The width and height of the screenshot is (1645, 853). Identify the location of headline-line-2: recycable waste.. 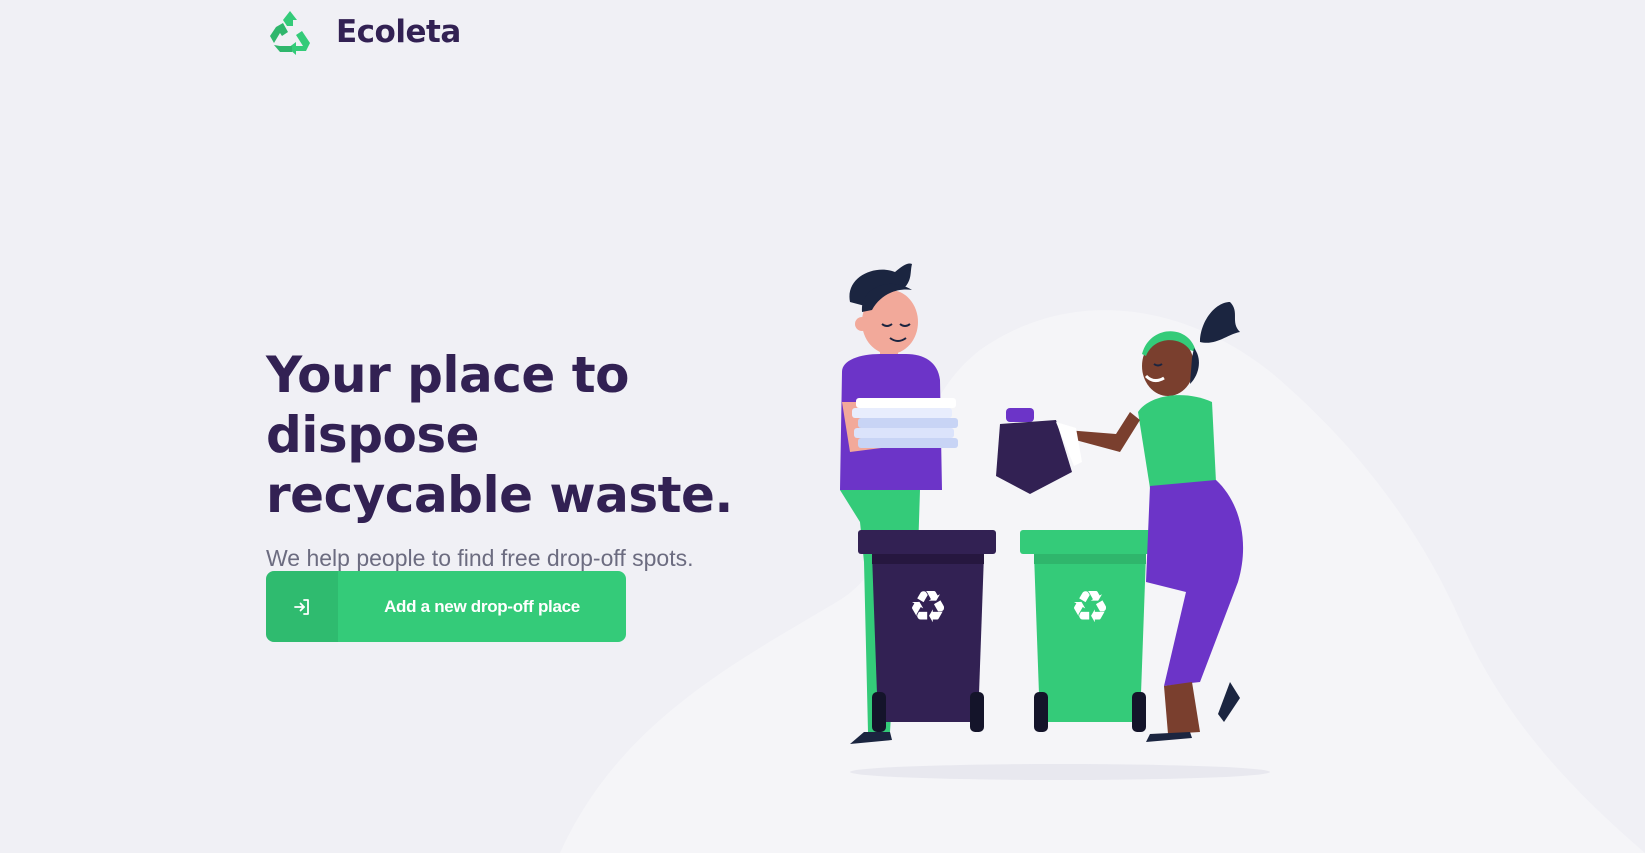
(499, 495).